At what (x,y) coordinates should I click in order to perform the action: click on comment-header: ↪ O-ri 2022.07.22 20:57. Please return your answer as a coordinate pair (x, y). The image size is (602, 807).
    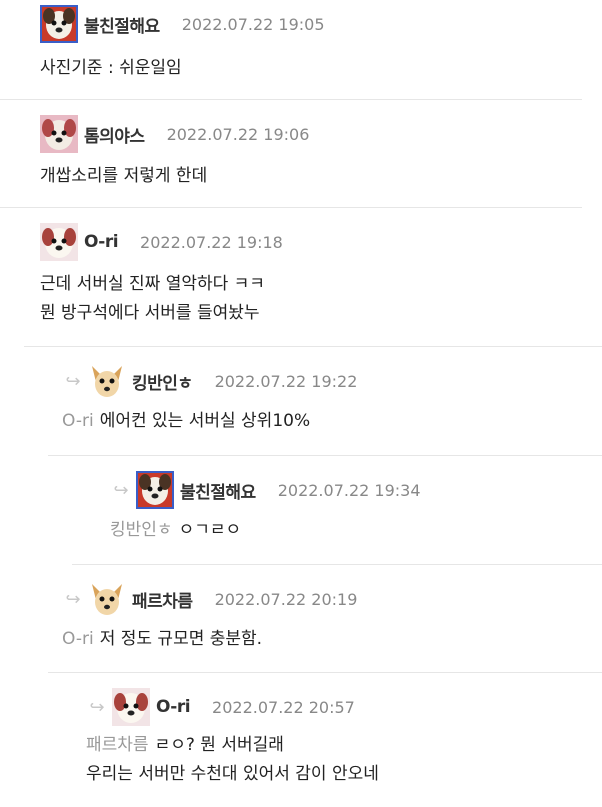
    Looking at the image, I should click on (344, 707).